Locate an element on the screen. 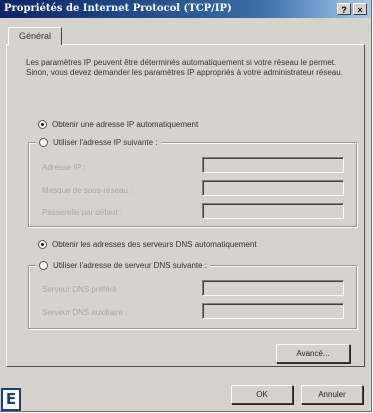 This screenshot has height=413, width=373. alternate-dns-label: Serveur DNS auxiliaire : is located at coordinates (85, 312).